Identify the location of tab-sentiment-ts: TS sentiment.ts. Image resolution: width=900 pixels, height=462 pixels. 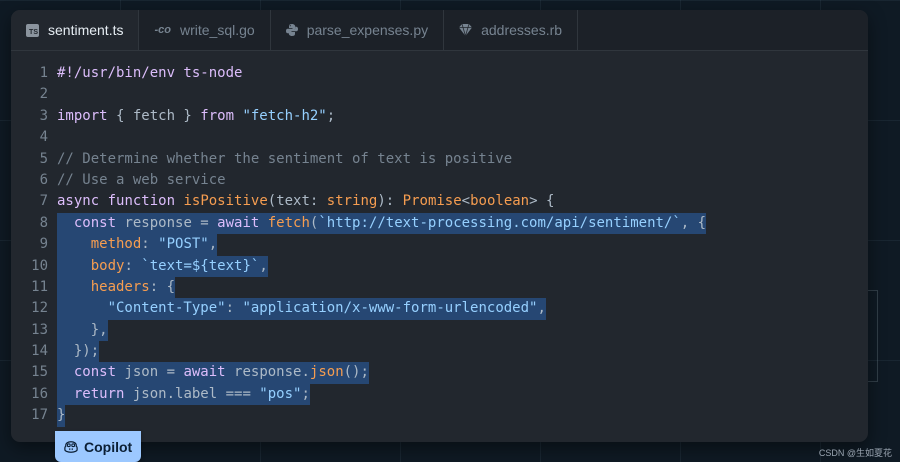
(75, 30).